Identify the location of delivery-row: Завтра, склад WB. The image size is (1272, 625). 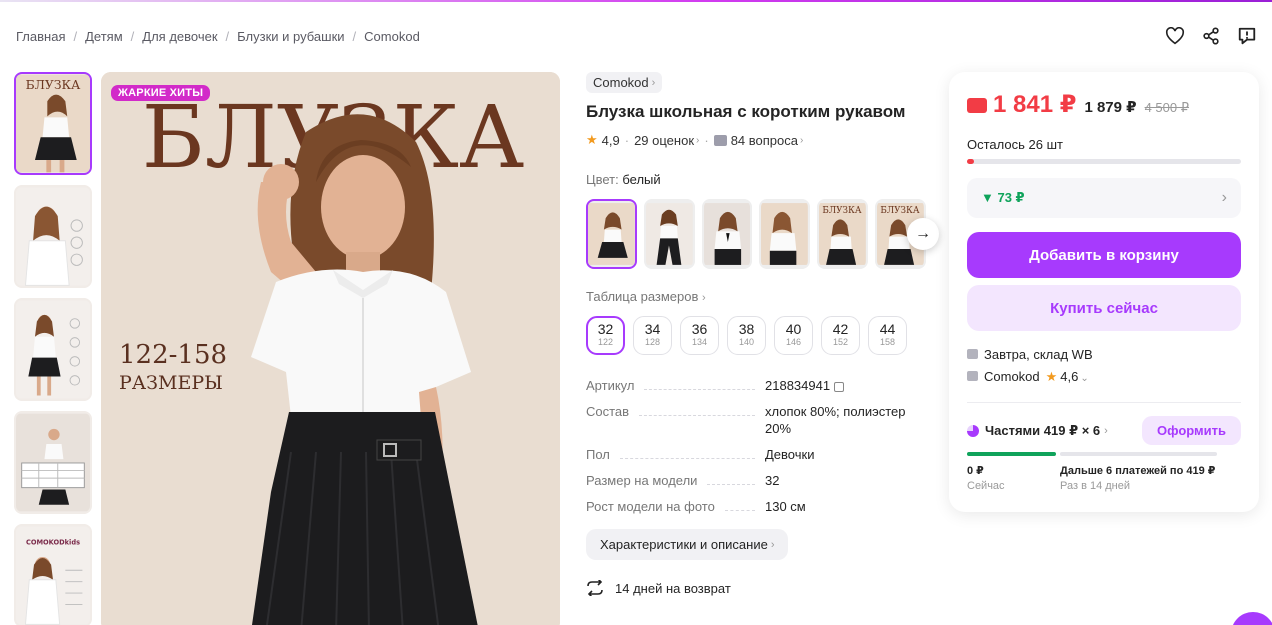
(1104, 355).